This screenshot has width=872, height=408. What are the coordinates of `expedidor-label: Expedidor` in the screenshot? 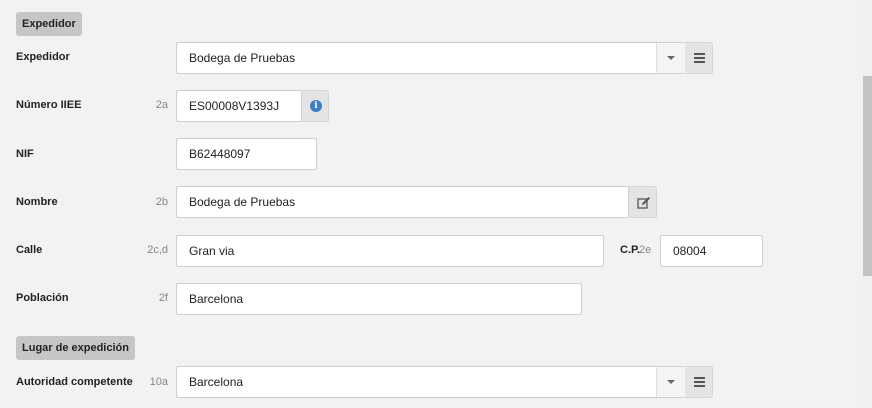 It's located at (43, 57).